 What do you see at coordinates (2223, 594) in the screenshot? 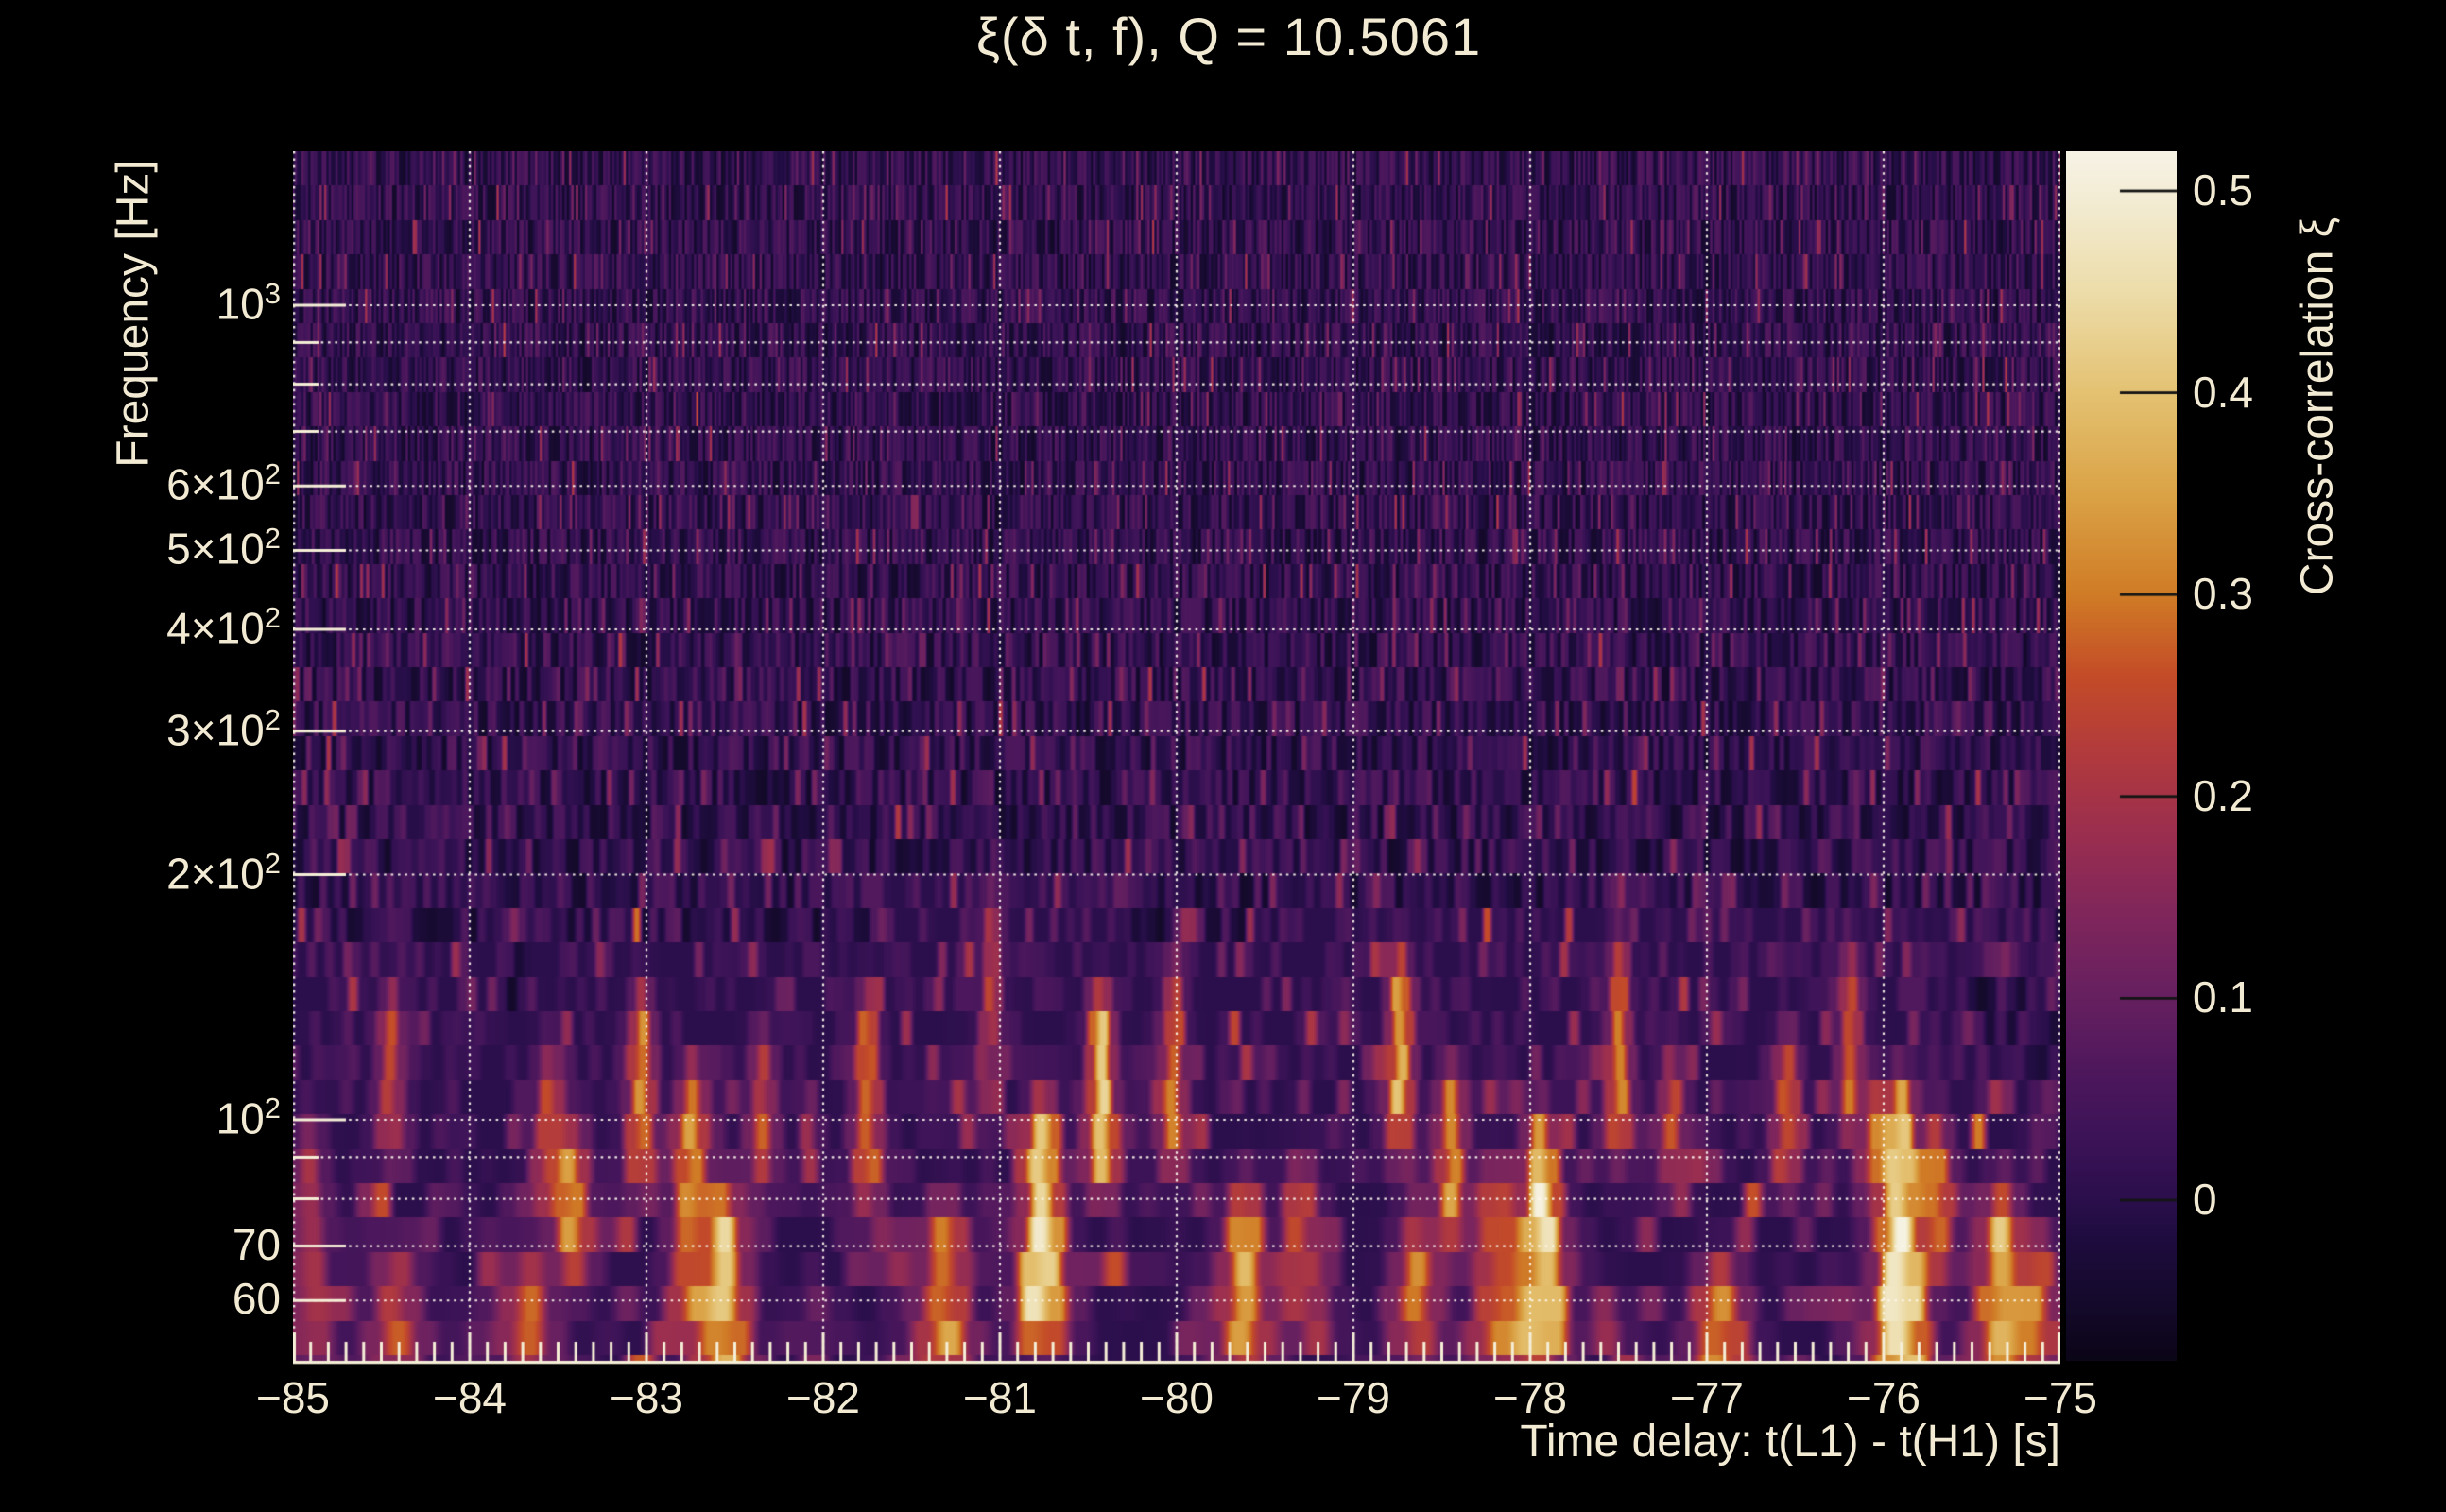
I see `colorbar-tick-label: 0.3` at bounding box center [2223, 594].